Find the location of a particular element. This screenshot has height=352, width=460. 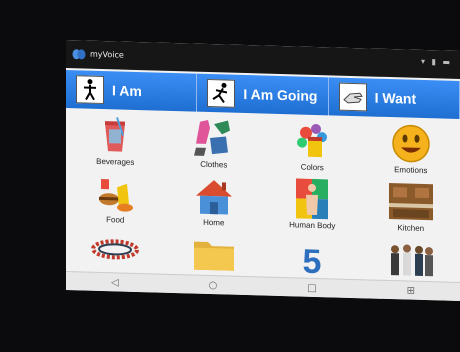

kitchen-icon is located at coordinates (410, 202).